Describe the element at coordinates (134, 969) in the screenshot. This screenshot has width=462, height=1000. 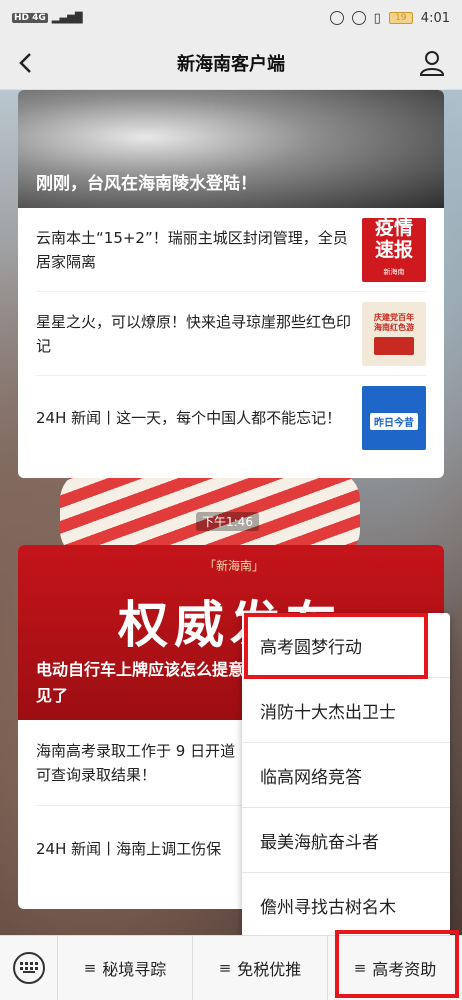
I see `tab-label: 秘境寻踪` at that location.